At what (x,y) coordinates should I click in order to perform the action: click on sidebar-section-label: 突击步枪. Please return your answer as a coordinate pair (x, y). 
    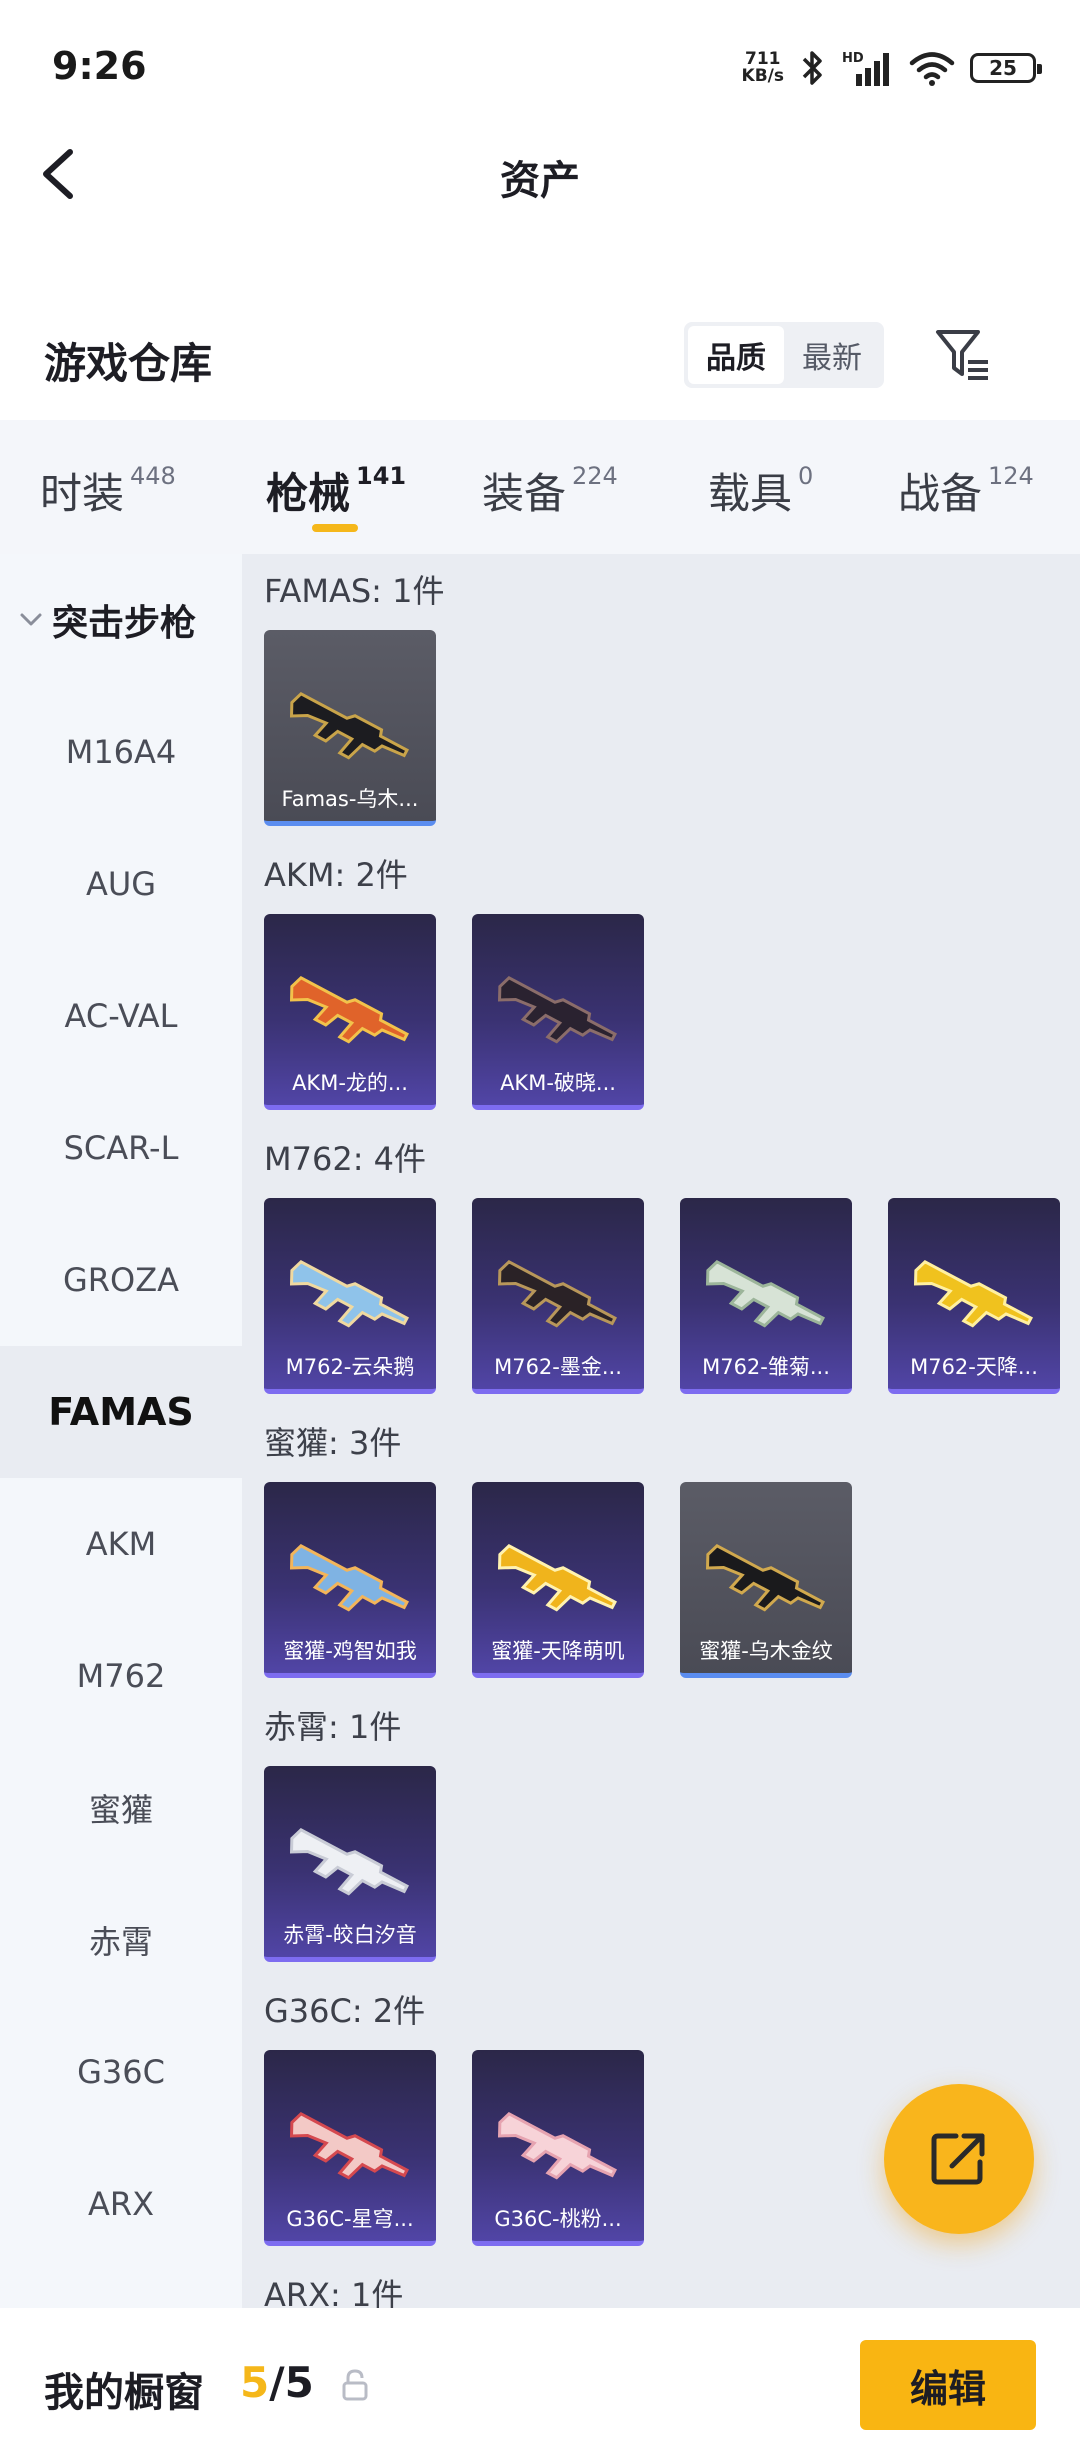
    Looking at the image, I should click on (124, 623).